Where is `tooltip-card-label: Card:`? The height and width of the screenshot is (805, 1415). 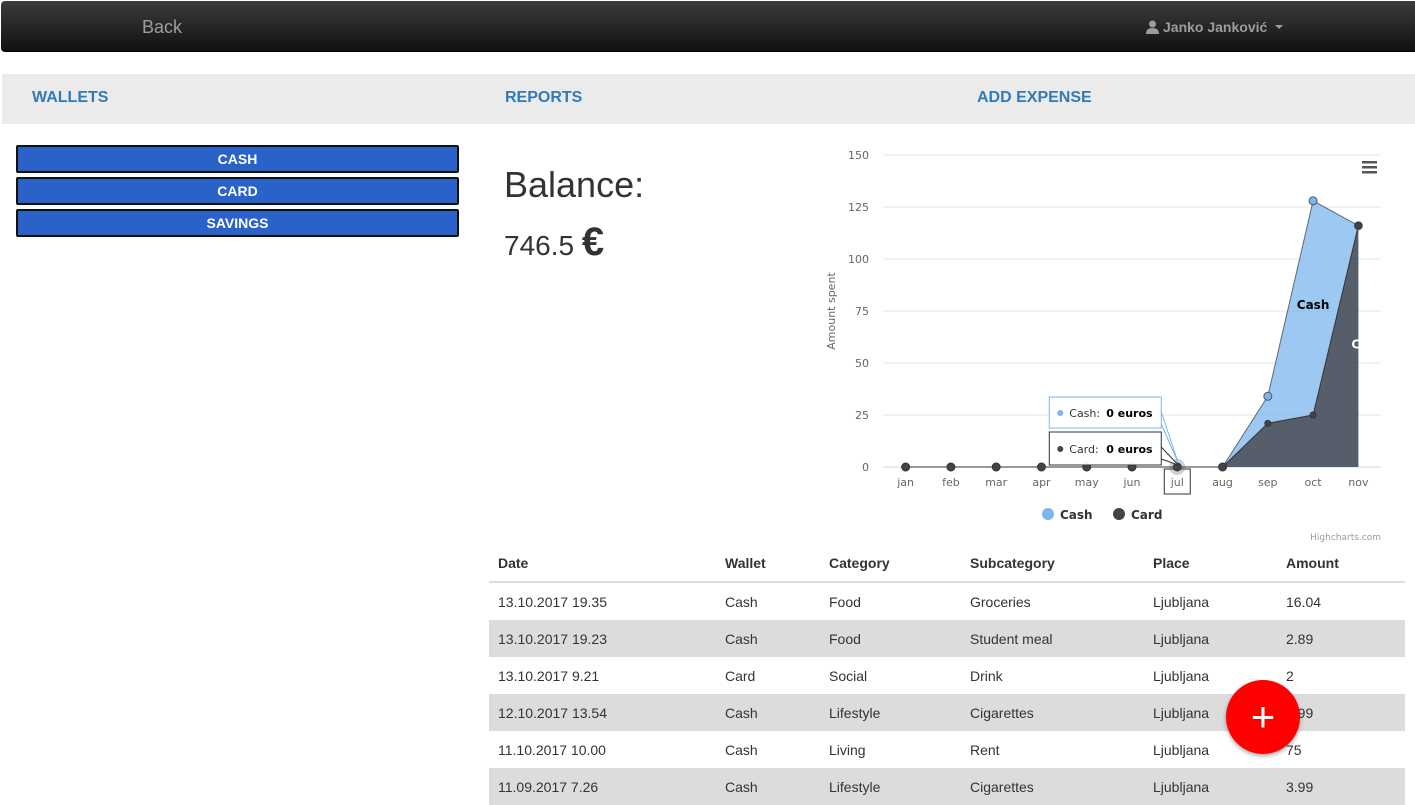 tooltip-card-label: Card: is located at coordinates (1083, 449).